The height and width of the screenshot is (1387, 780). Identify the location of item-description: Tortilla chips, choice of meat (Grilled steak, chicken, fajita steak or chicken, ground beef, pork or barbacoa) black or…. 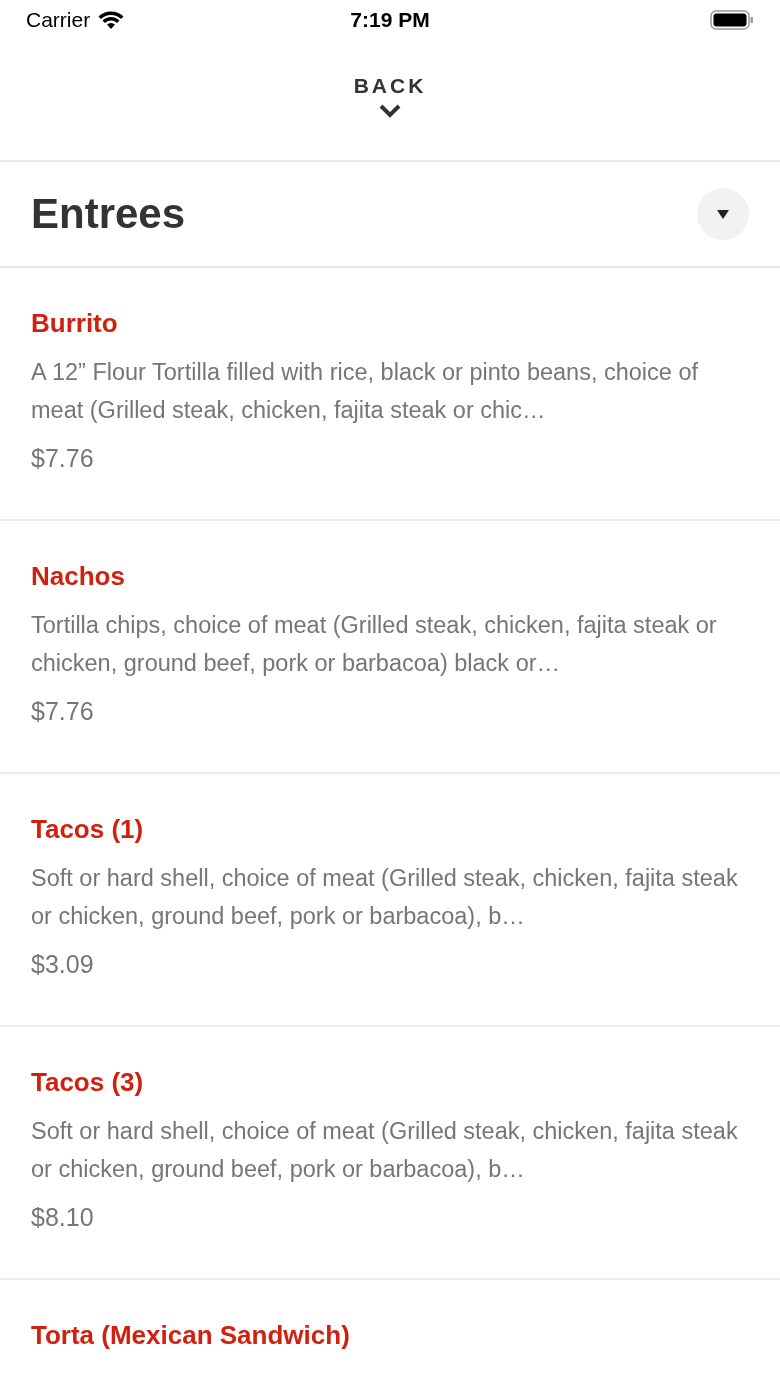
(374, 644).